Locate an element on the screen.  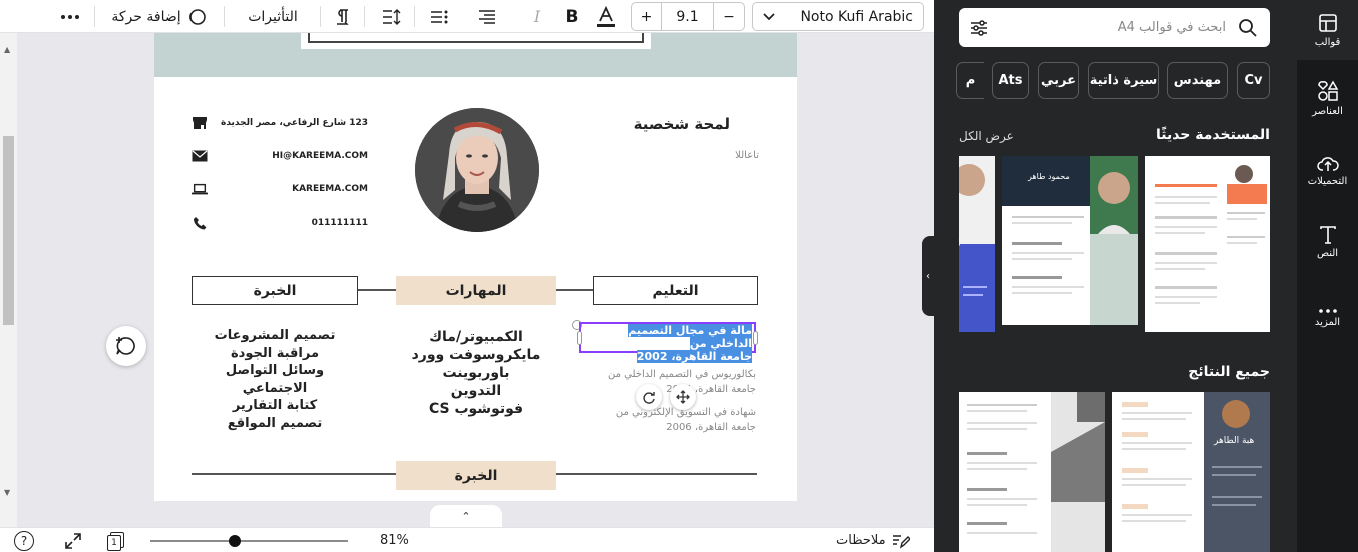
animate-button: إضافة حركة is located at coordinates (159, 16).